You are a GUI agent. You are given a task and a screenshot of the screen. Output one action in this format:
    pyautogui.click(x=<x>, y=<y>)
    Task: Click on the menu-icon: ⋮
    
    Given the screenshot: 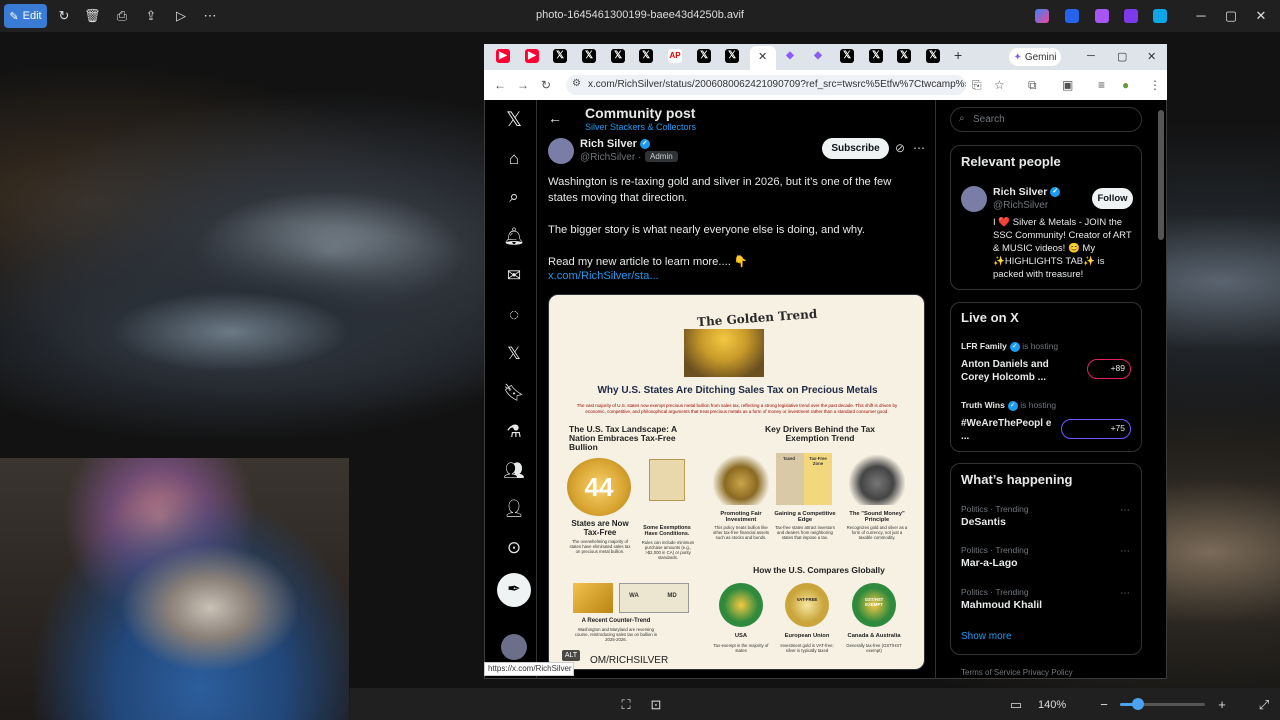 What is the action you would take?
    pyautogui.click(x=1155, y=85)
    